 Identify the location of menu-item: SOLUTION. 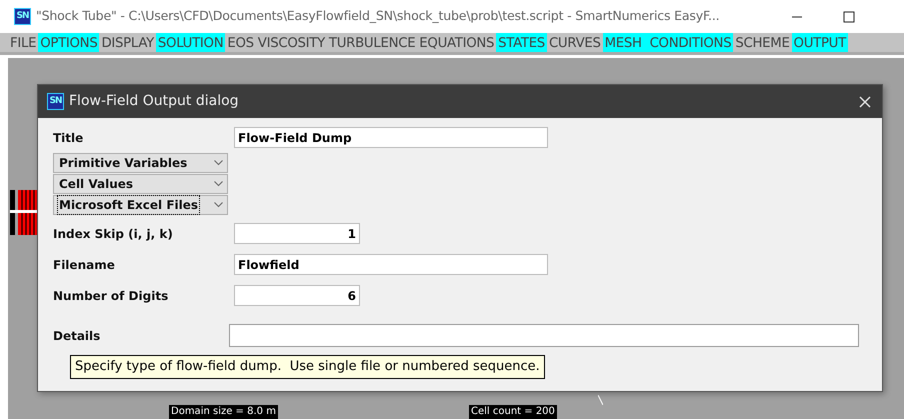
(191, 42).